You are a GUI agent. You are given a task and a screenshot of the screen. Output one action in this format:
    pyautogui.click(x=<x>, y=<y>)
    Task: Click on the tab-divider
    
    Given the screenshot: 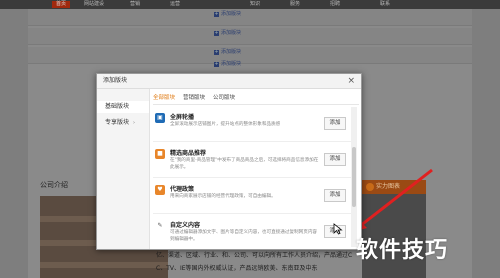 What is the action you would take?
    pyautogui.click(x=256, y=104)
    